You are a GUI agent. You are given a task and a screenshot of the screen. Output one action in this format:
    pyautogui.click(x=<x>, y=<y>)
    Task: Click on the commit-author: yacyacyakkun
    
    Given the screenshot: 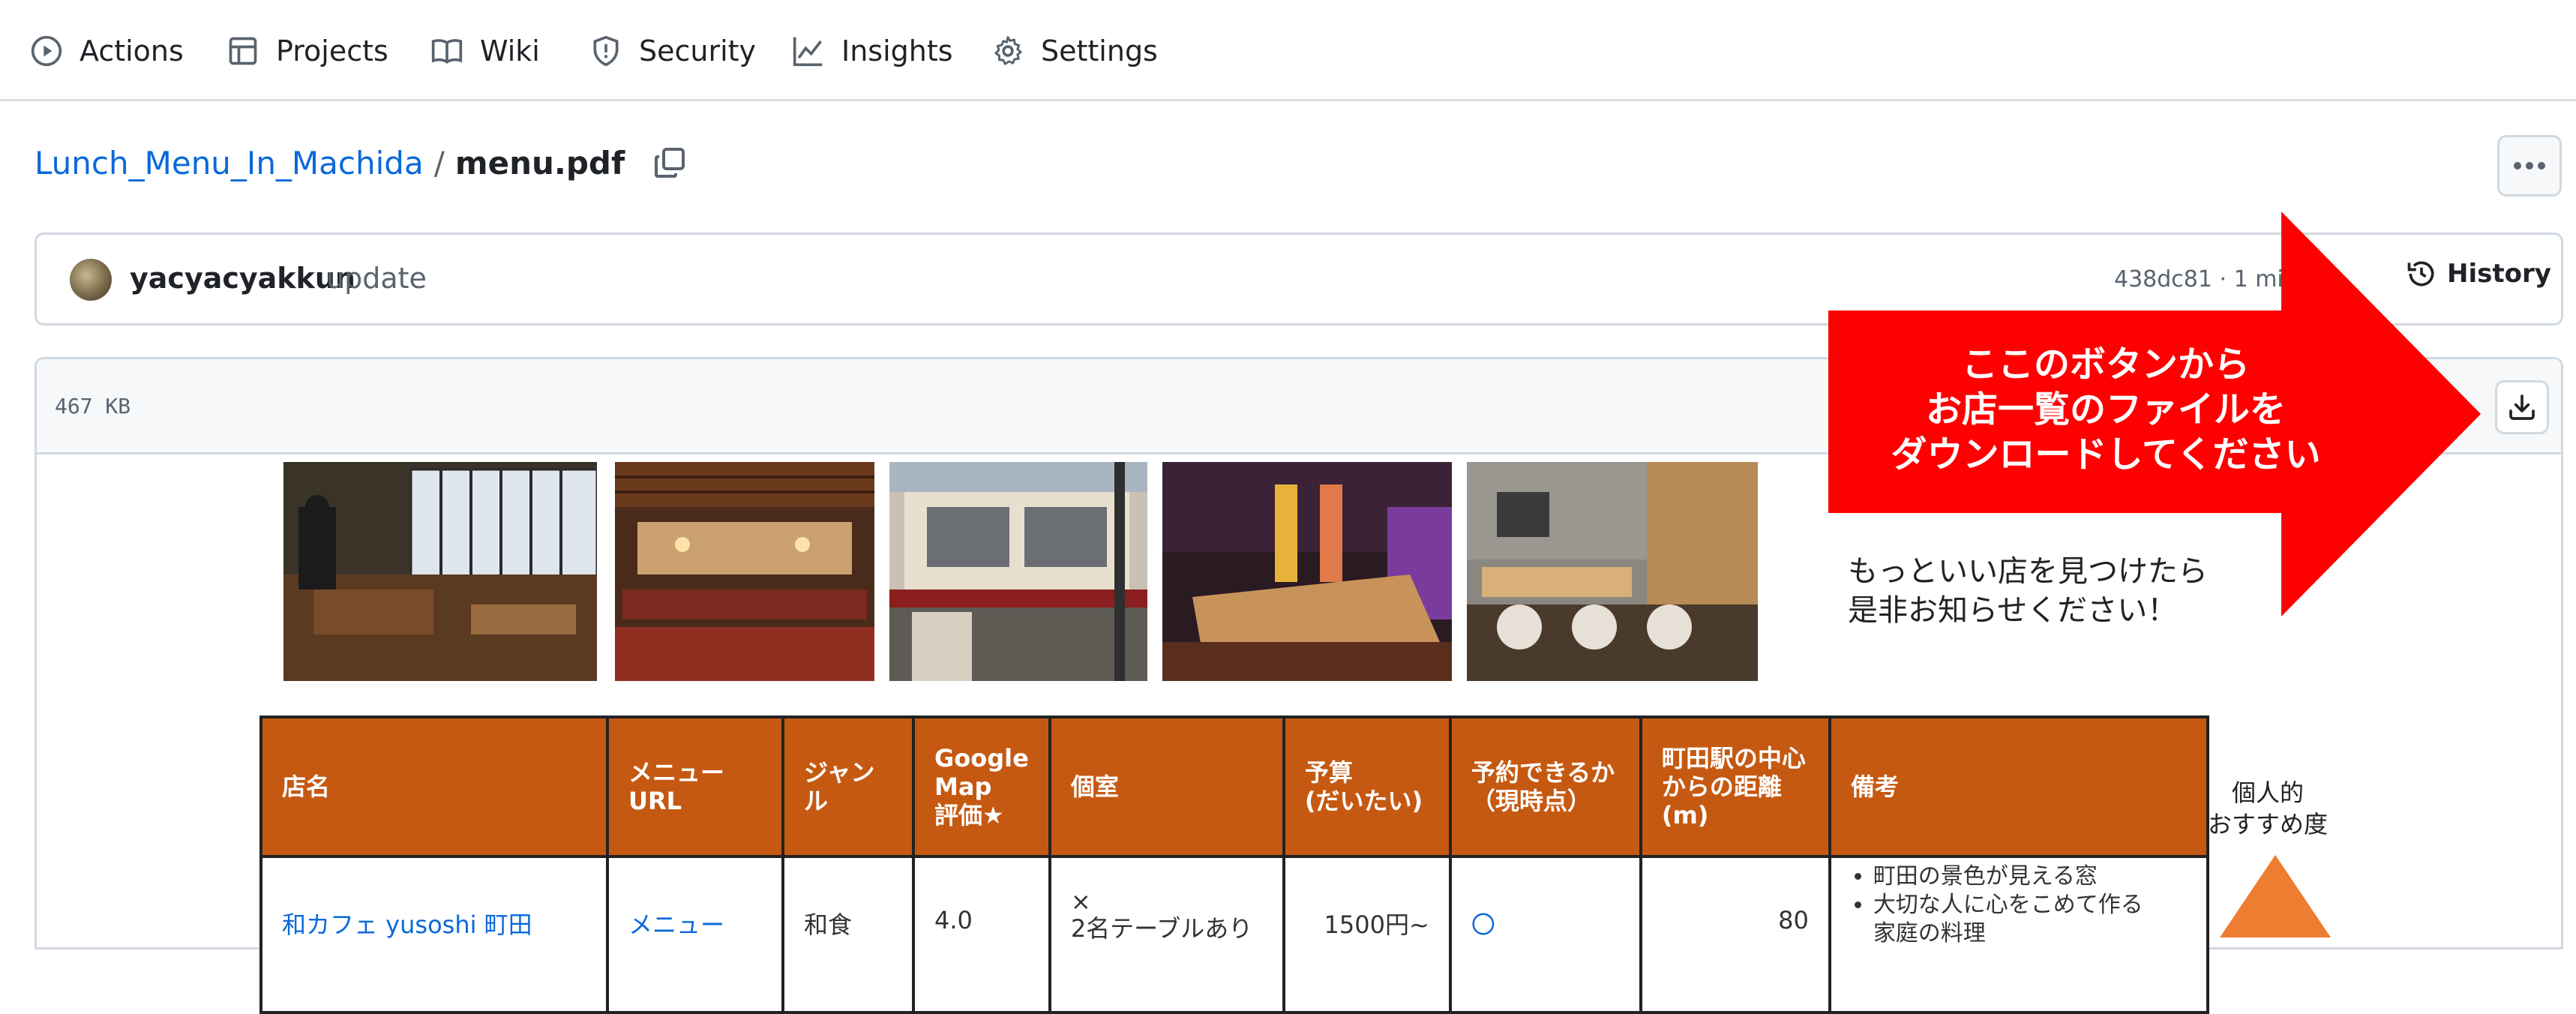 What is the action you would take?
    pyautogui.click(x=242, y=278)
    